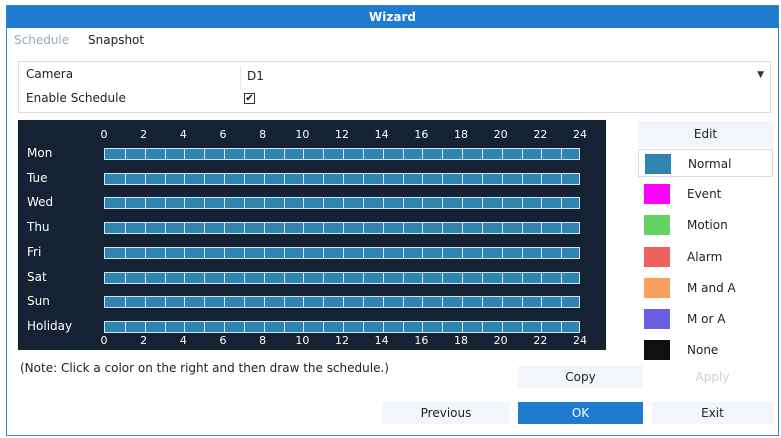 Image resolution: width=781 pixels, height=438 pixels. What do you see at coordinates (223, 134) in the screenshot?
I see `top-hour-label: 6` at bounding box center [223, 134].